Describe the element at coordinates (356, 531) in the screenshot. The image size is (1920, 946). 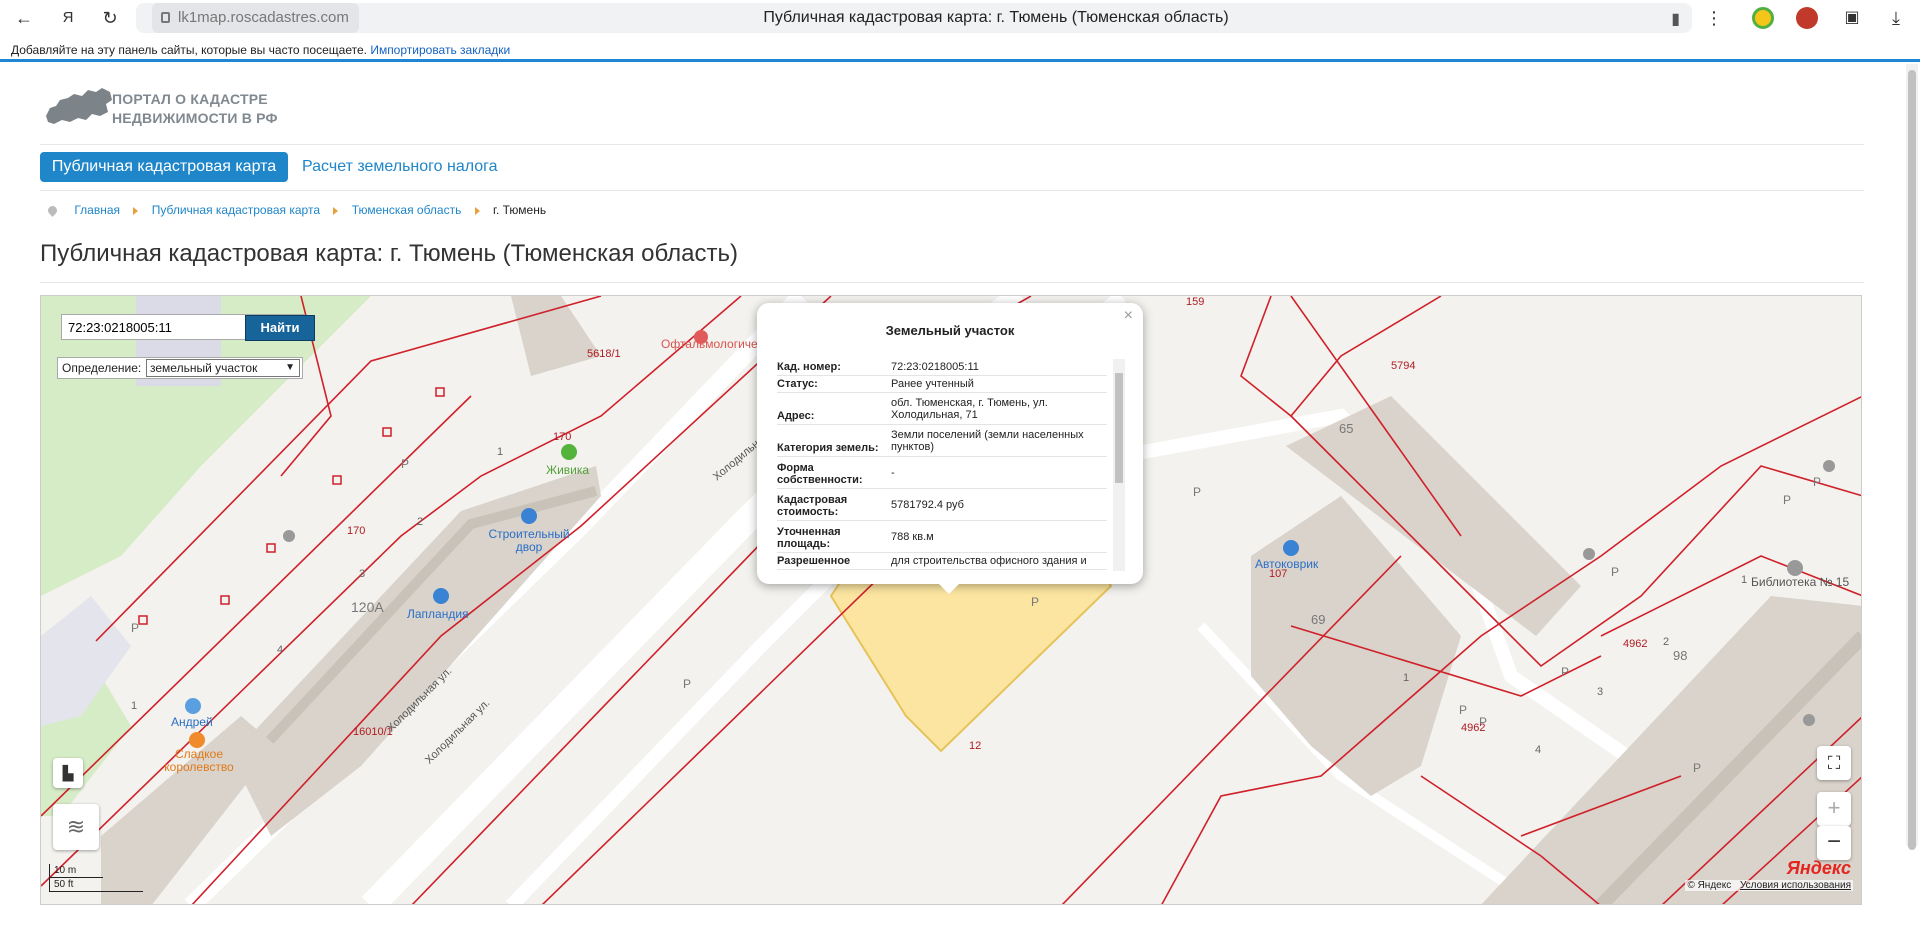
I see `parcel-label: 170` at that location.